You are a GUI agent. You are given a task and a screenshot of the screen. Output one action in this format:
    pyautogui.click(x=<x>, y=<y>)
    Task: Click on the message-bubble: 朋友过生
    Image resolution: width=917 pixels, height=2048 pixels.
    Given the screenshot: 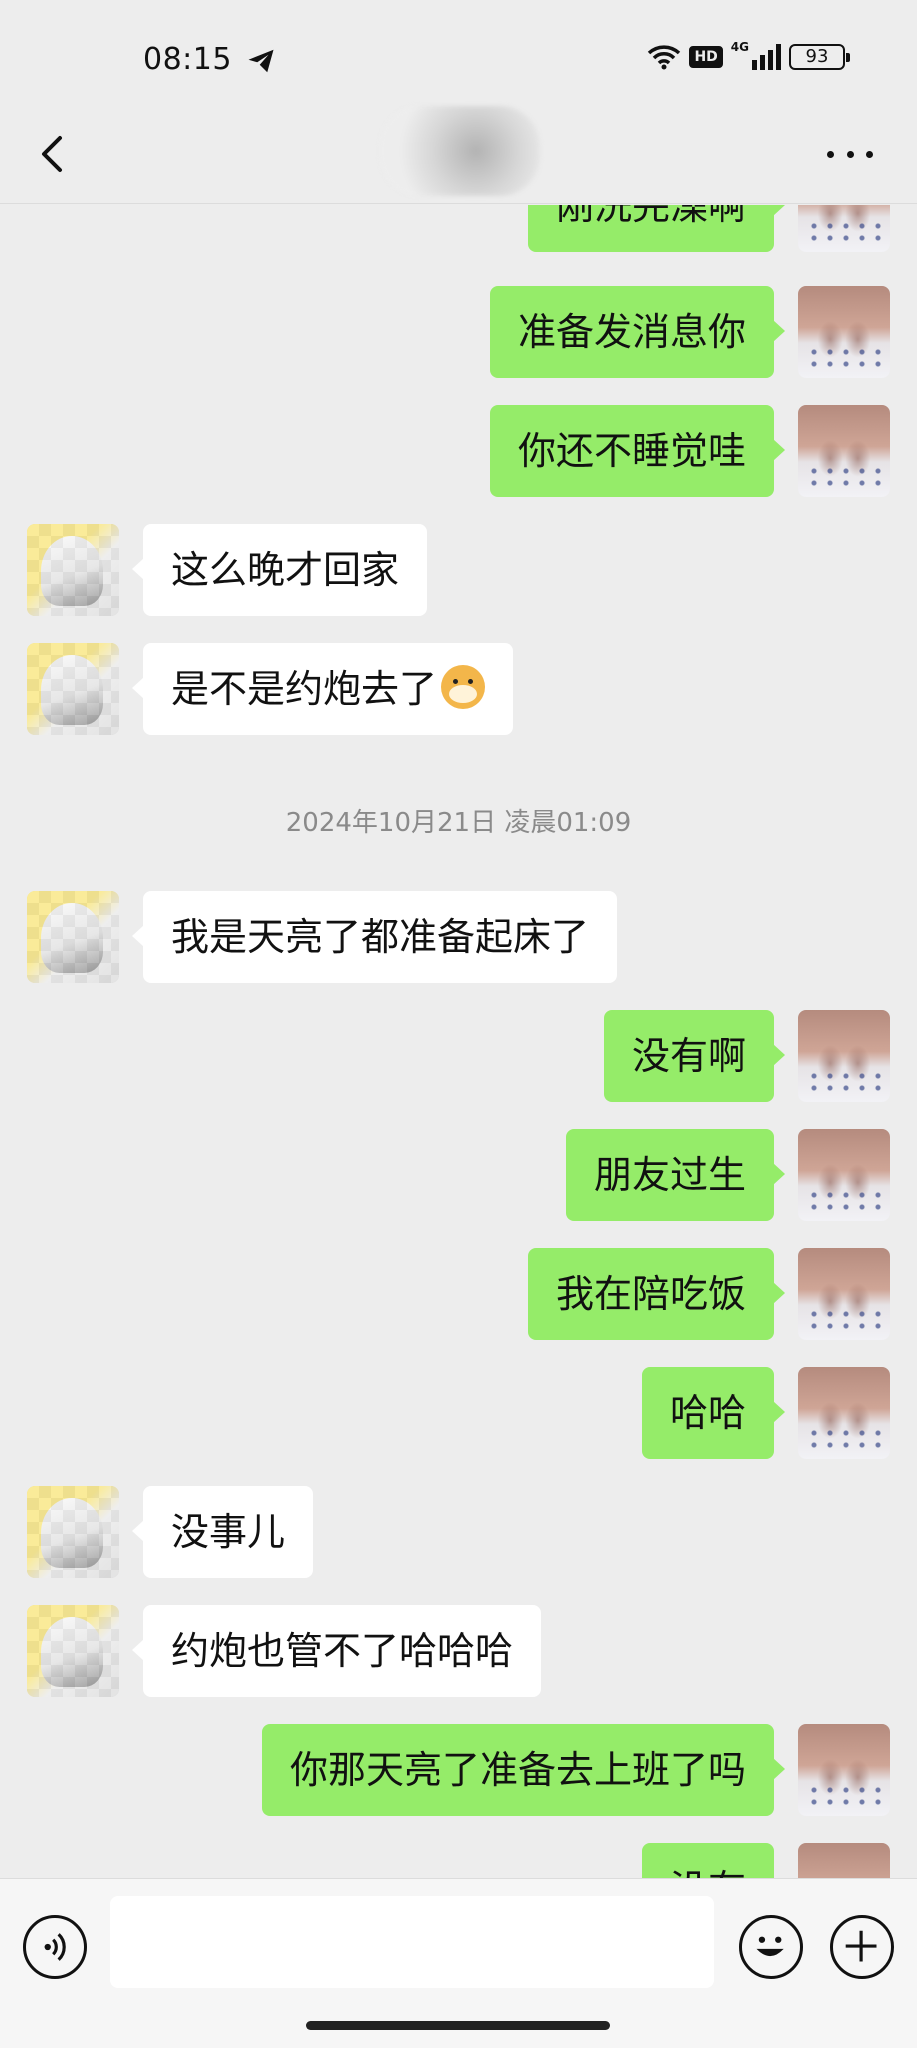 What is the action you would take?
    pyautogui.click(x=675, y=1175)
    